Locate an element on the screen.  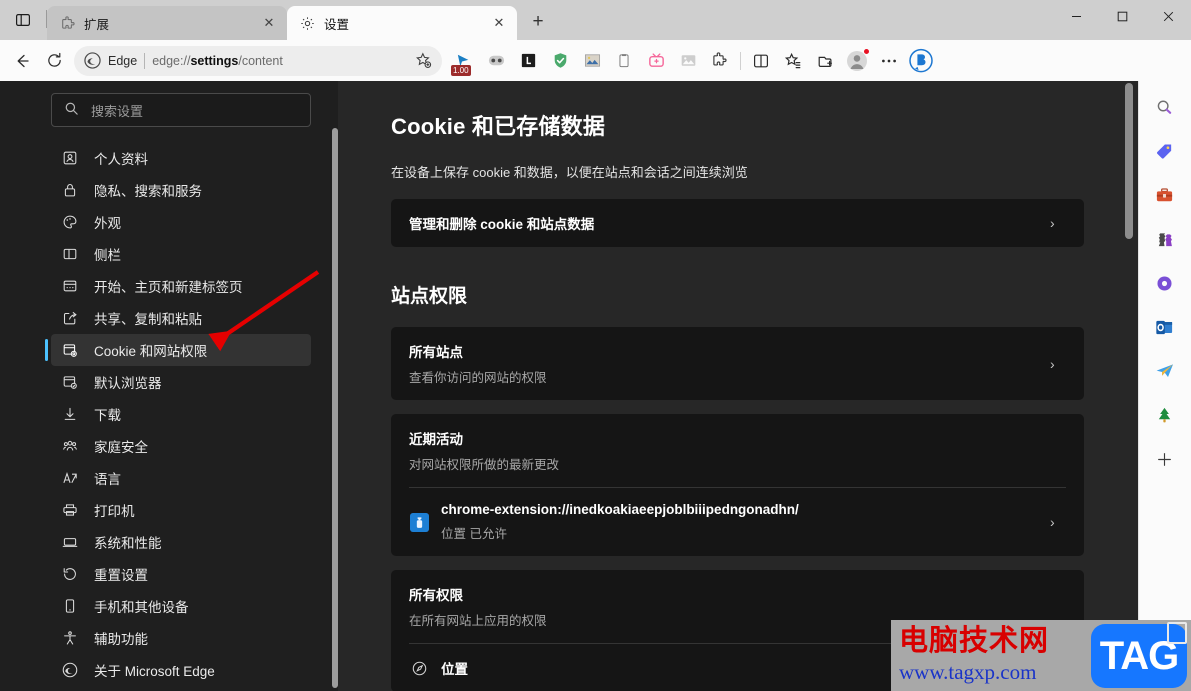
sidebar-item-family-safety: 家庭安全 is located at coordinates (181, 446).